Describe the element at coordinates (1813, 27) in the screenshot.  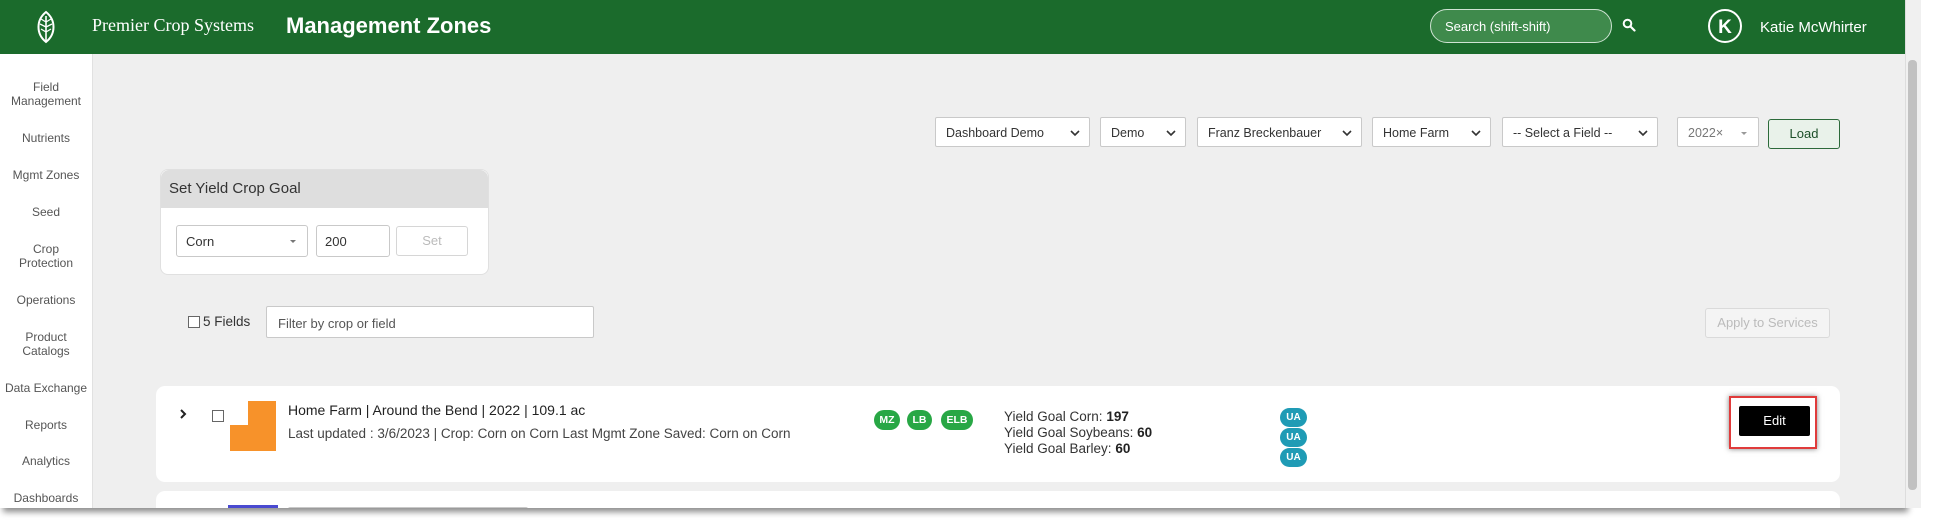
I see `user-name: Katie McWhirter` at that location.